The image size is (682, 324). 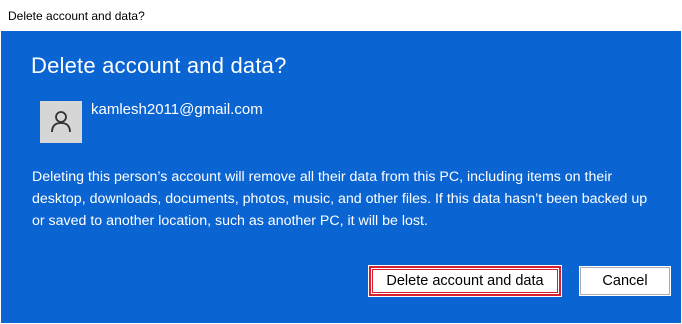 I want to click on account-email: kamlesh2011@gmail.com, so click(x=177, y=109).